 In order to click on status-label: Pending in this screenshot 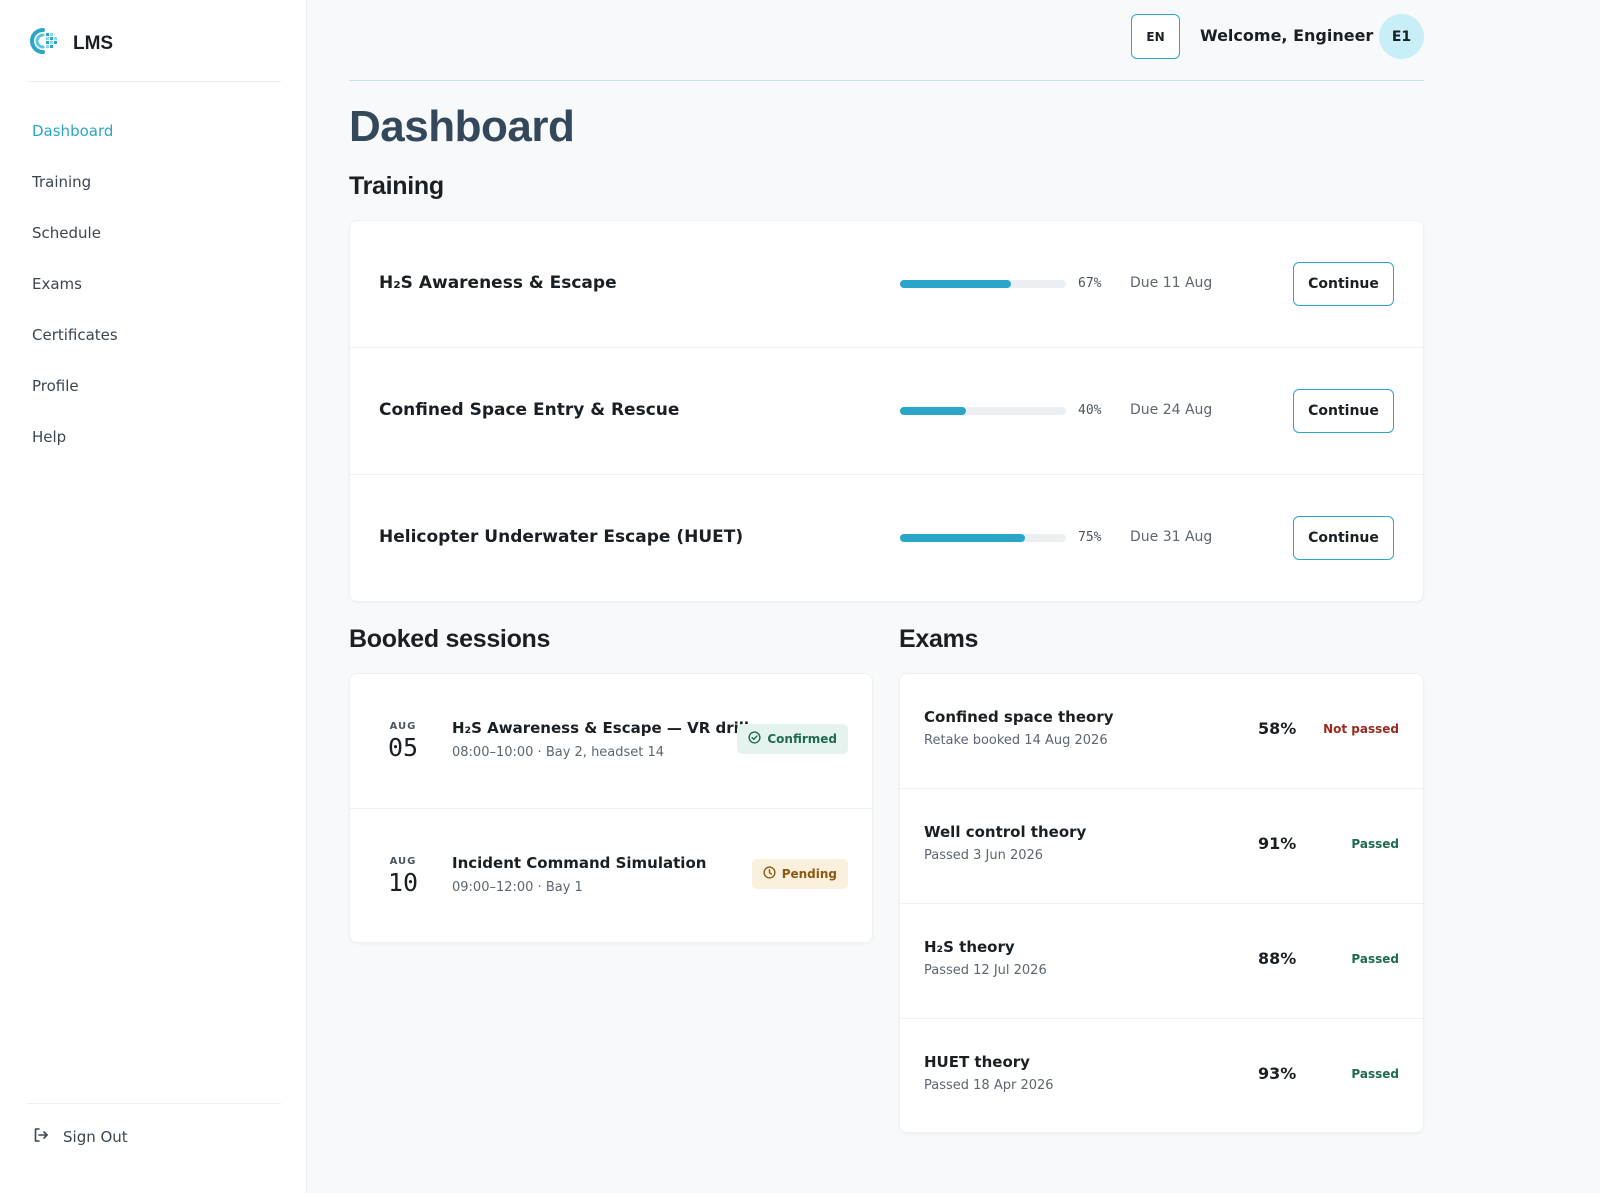, I will do `click(809, 874)`.